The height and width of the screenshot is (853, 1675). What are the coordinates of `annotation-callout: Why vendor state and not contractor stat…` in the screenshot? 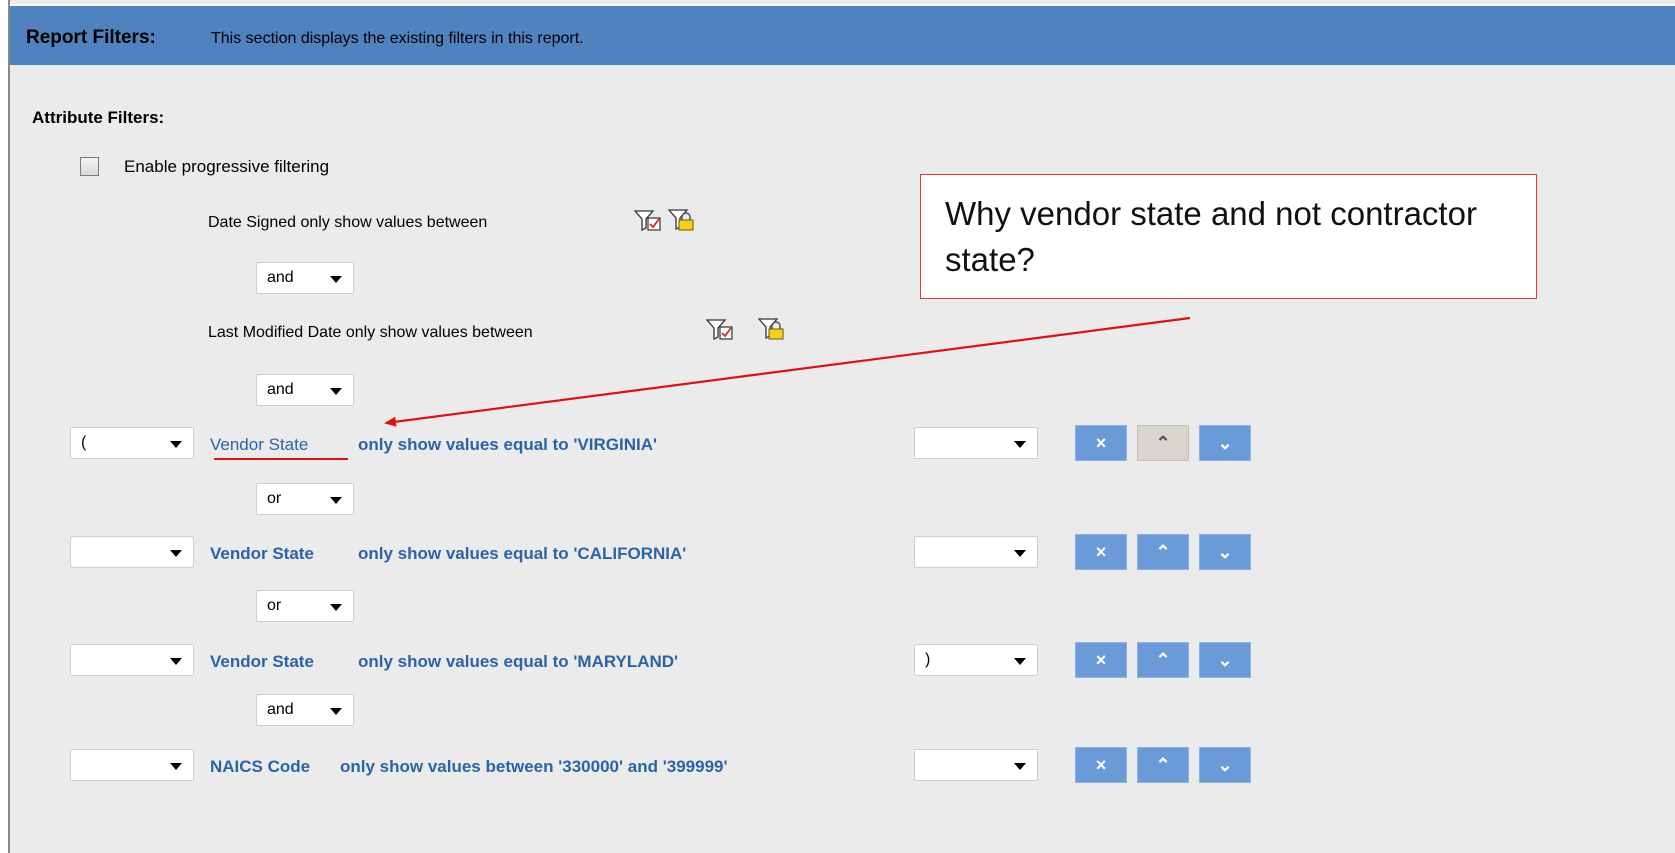 It's located at (1228, 236).